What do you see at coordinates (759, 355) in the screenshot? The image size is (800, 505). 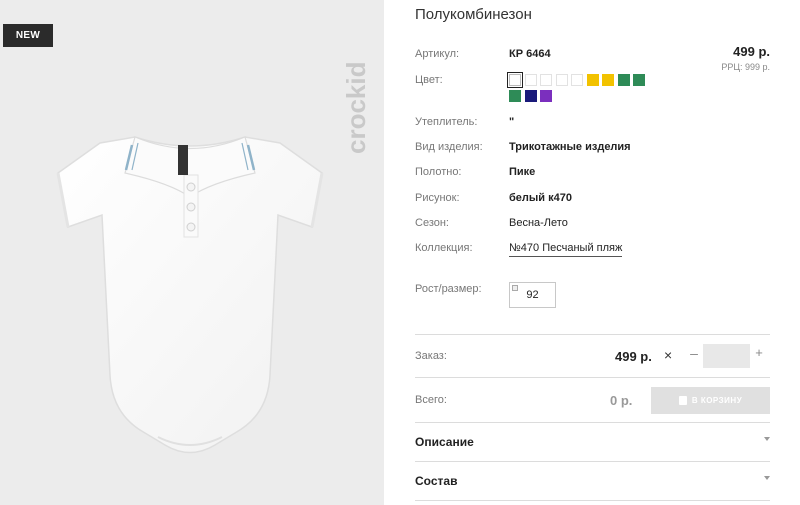 I see `increase-quantity-button: +` at bounding box center [759, 355].